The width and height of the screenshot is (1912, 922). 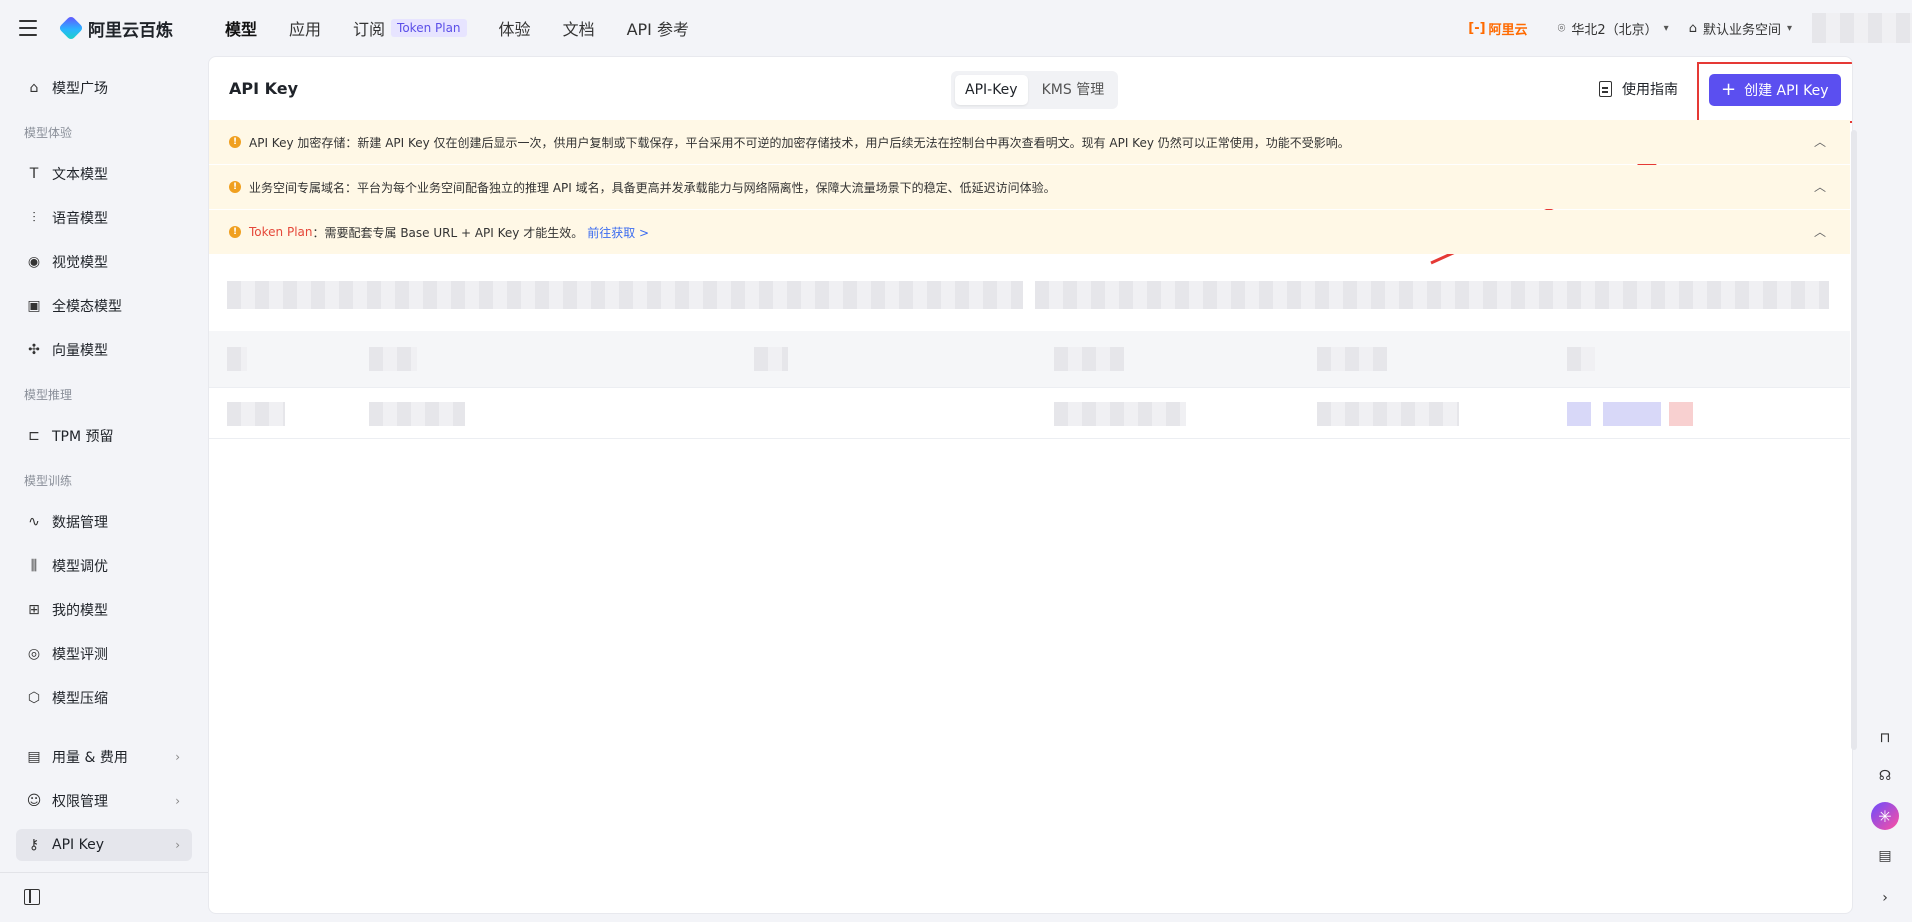 What do you see at coordinates (1740, 28) in the screenshot?
I see `workspace-selector: ⌂ 默认业务空间 ▾` at bounding box center [1740, 28].